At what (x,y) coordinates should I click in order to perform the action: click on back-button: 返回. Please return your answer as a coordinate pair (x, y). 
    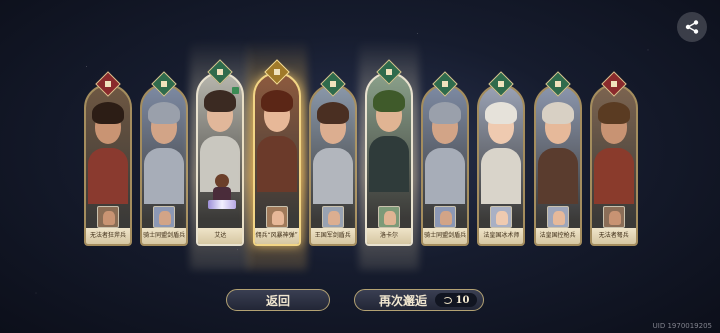
    Looking at the image, I should click on (278, 300).